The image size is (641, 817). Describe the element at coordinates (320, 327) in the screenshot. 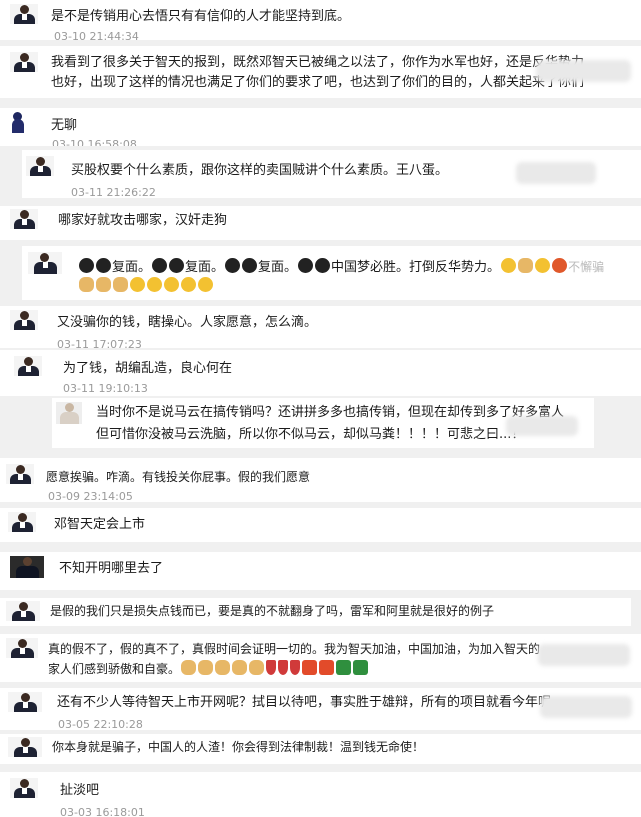

I see `comment-strip: 又没骗你的钱，瞎操心。人家愿意，怎么滴。 03-11 17:07:23` at that location.